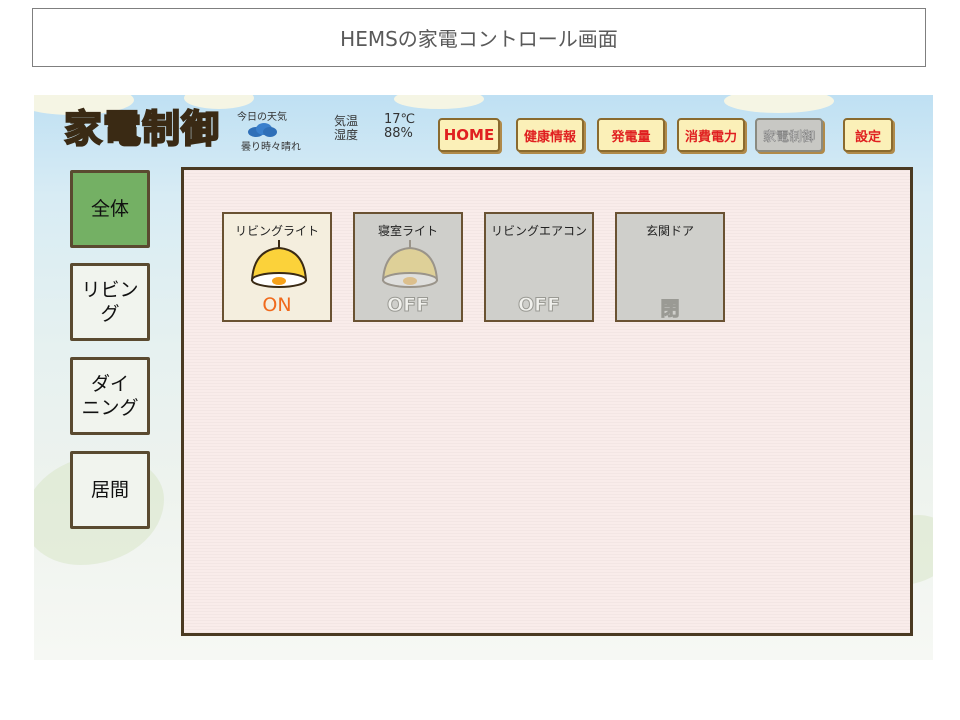 This screenshot has width=960, height=720. I want to click on device-living-aircon: リビングエアコン OFF, so click(539, 267).